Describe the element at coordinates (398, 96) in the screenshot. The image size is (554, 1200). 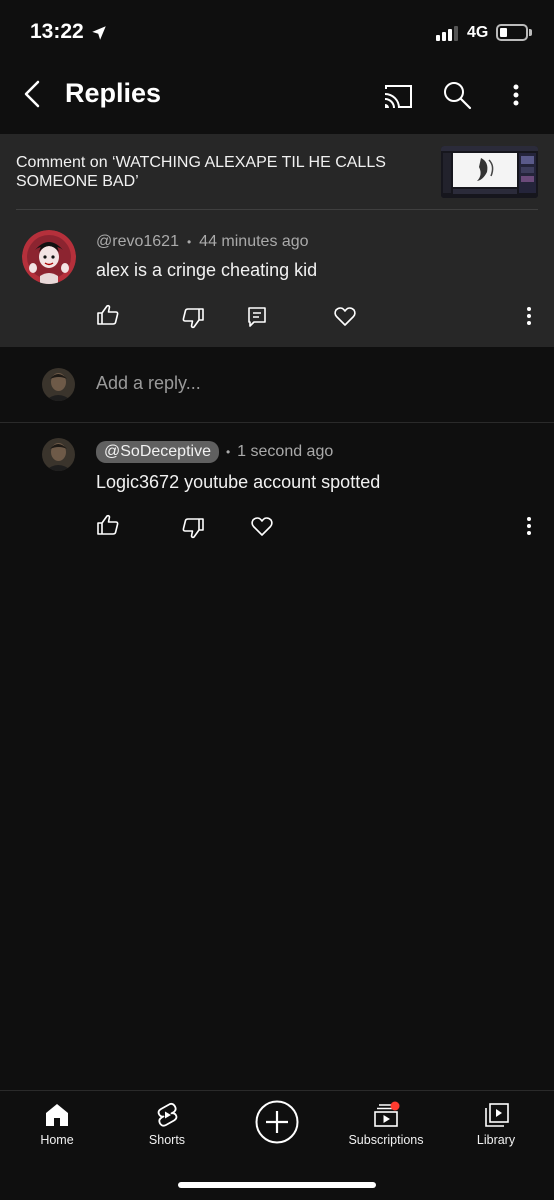
I see `cast-icon` at that location.